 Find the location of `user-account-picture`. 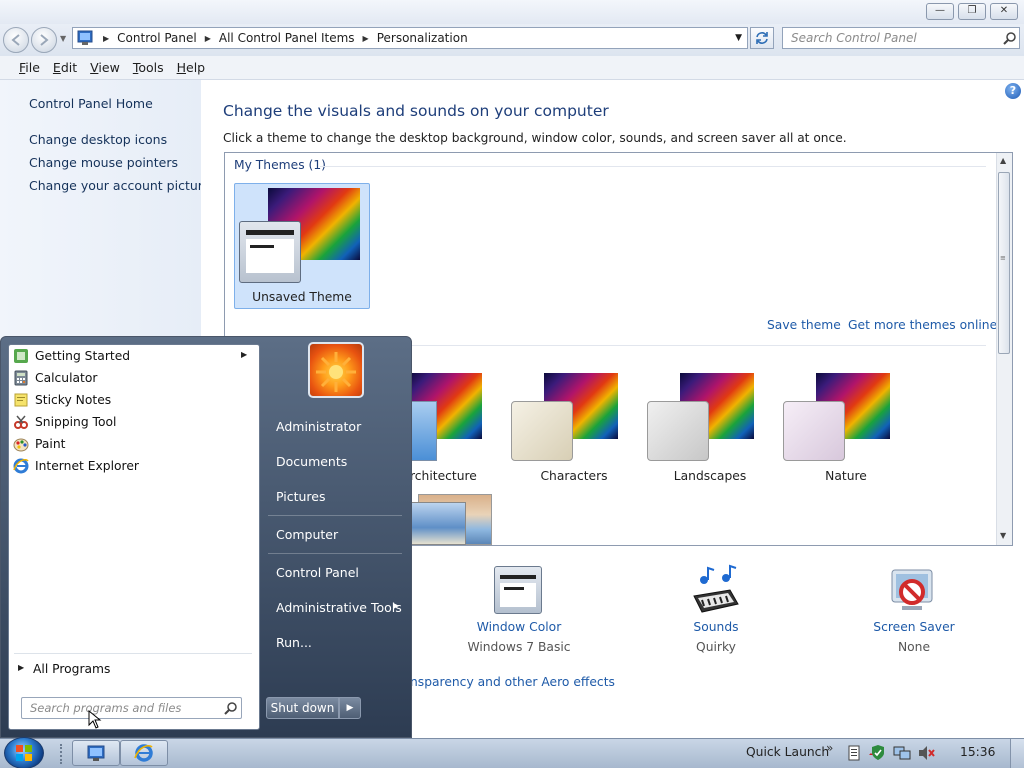

user-account-picture is located at coordinates (336, 370).